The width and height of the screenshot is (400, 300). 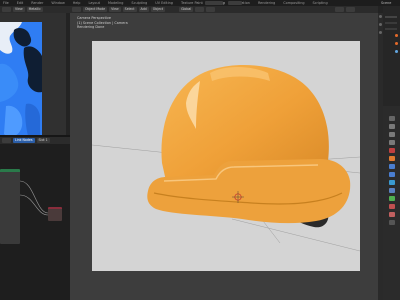 What do you see at coordinates (34, 198) in the screenshot?
I see `node-links` at bounding box center [34, 198].